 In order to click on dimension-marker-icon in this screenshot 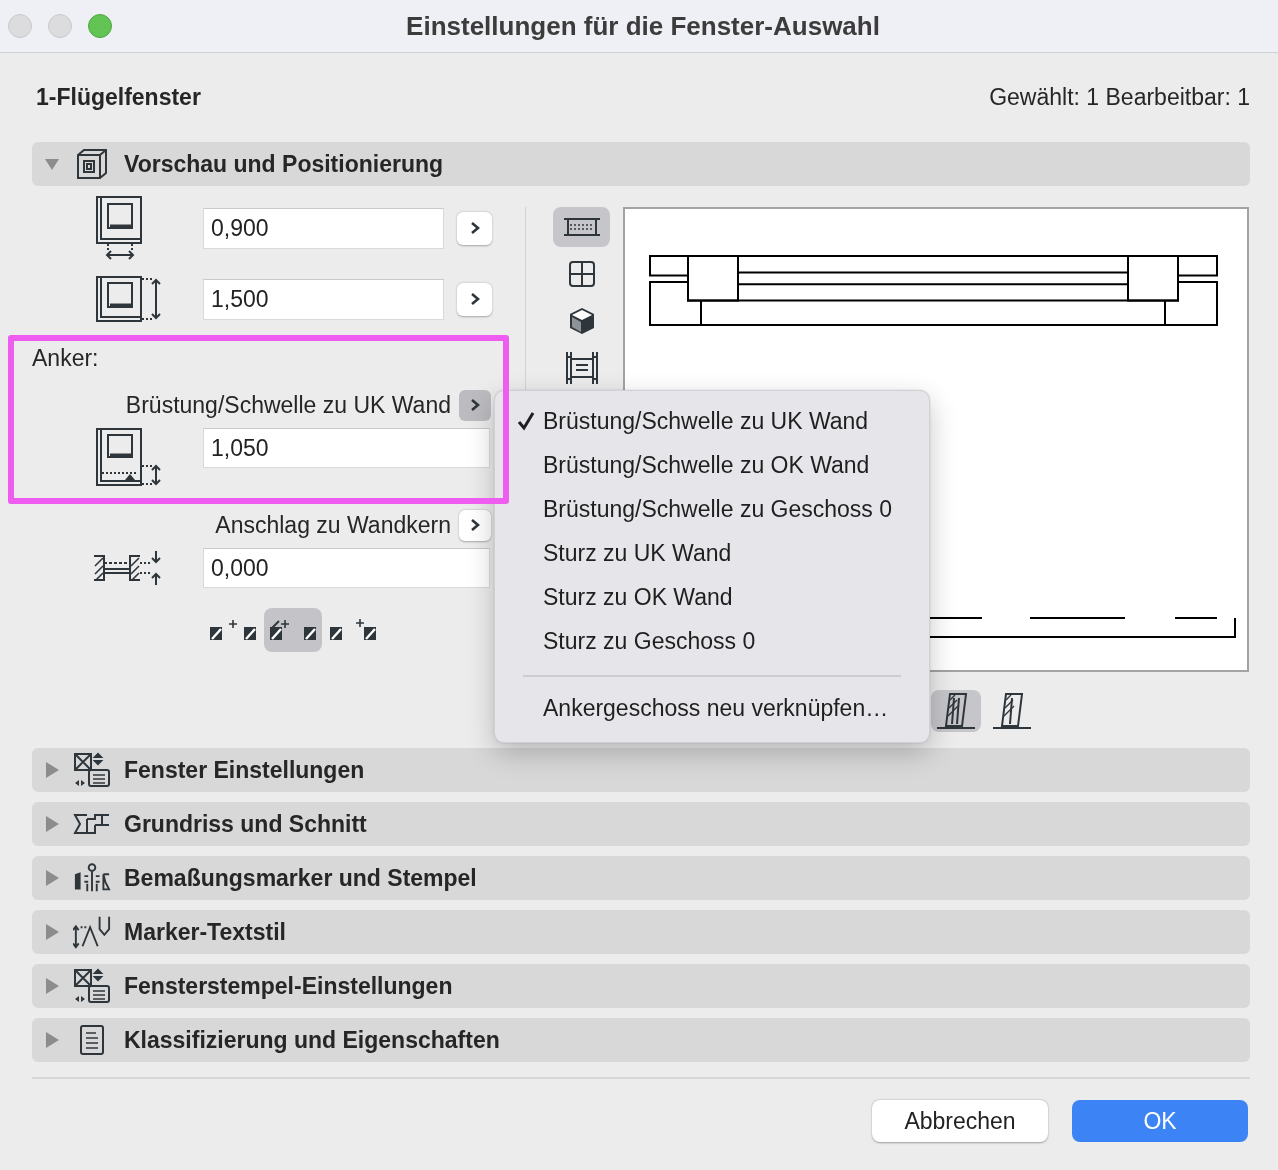, I will do `click(92, 878)`.